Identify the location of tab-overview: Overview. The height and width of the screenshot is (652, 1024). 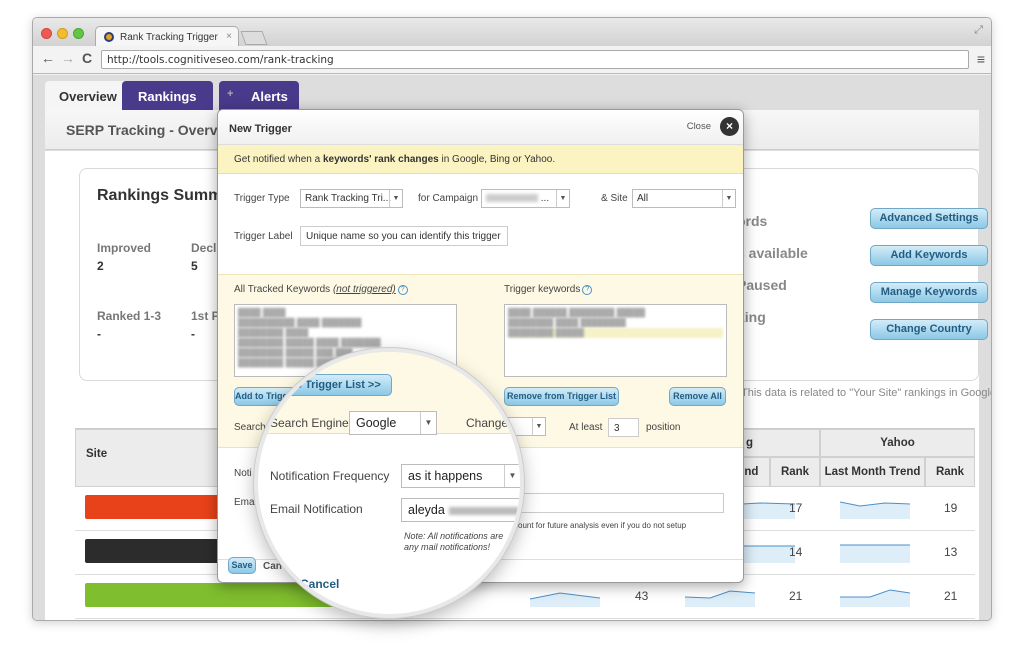
(88, 95).